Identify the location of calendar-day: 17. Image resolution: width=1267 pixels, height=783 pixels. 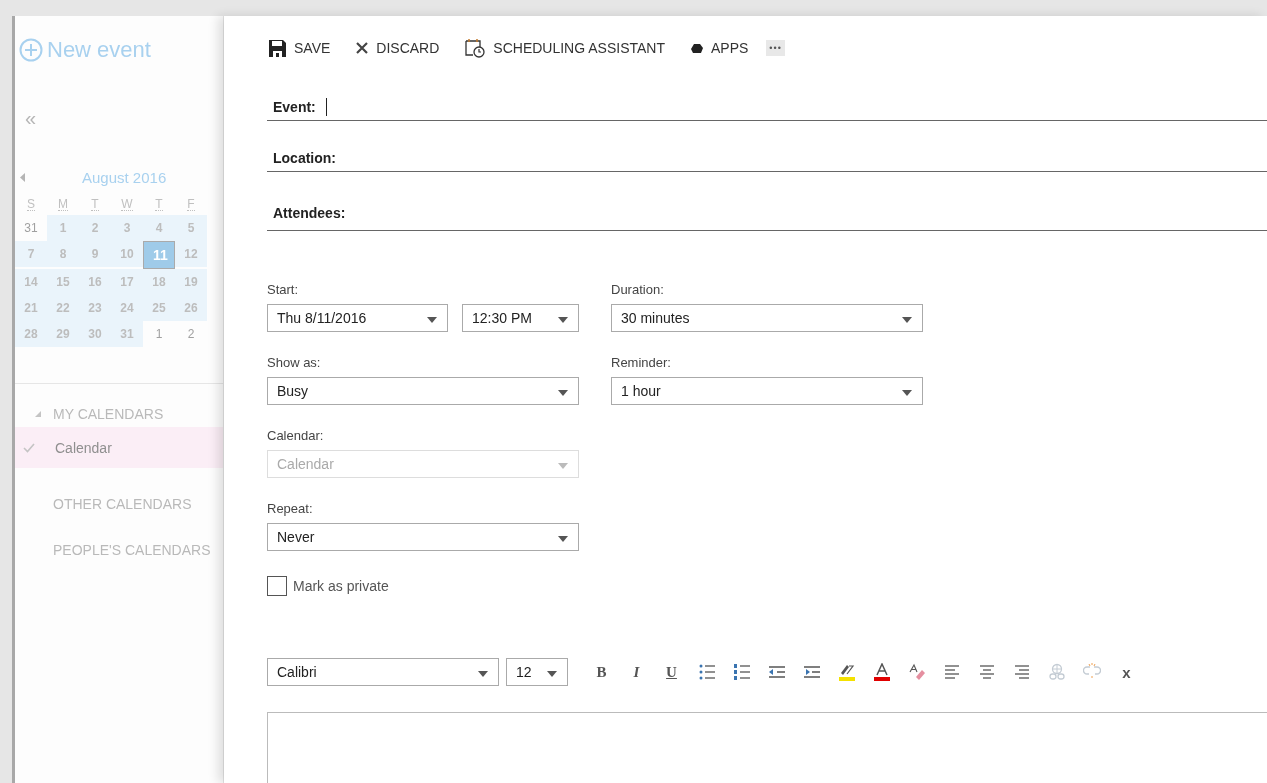
(127, 282).